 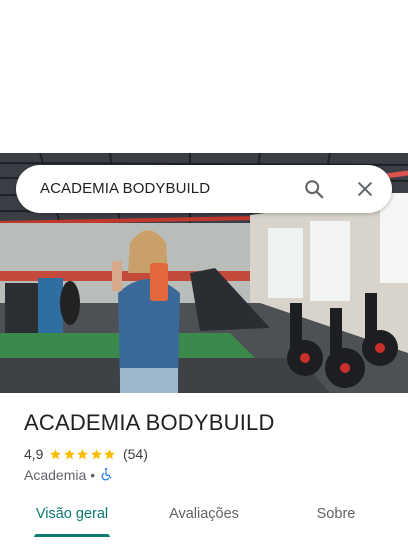 What do you see at coordinates (72, 535) in the screenshot?
I see `active-tab-indicator` at bounding box center [72, 535].